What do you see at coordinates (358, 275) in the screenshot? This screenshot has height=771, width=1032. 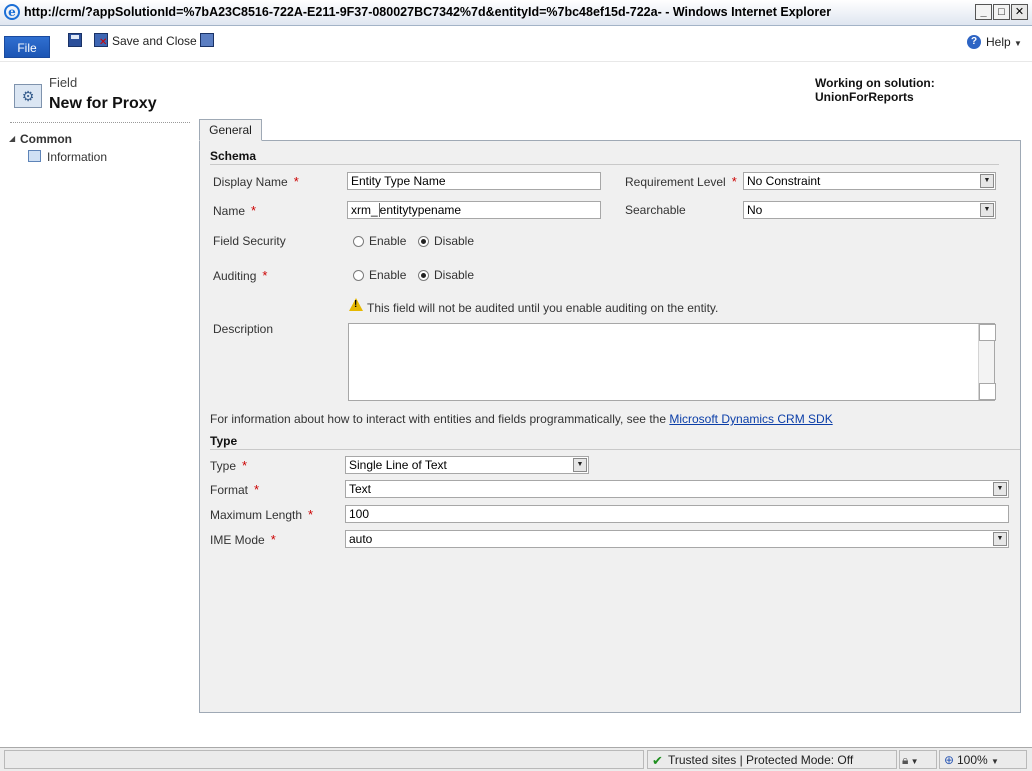 I see `auditing-enable-radio` at bounding box center [358, 275].